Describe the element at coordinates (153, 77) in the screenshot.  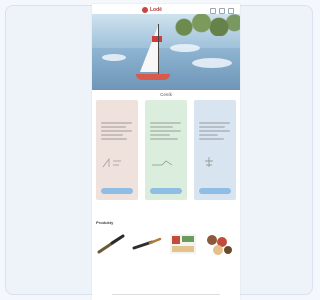
I see `boat-hull` at that location.